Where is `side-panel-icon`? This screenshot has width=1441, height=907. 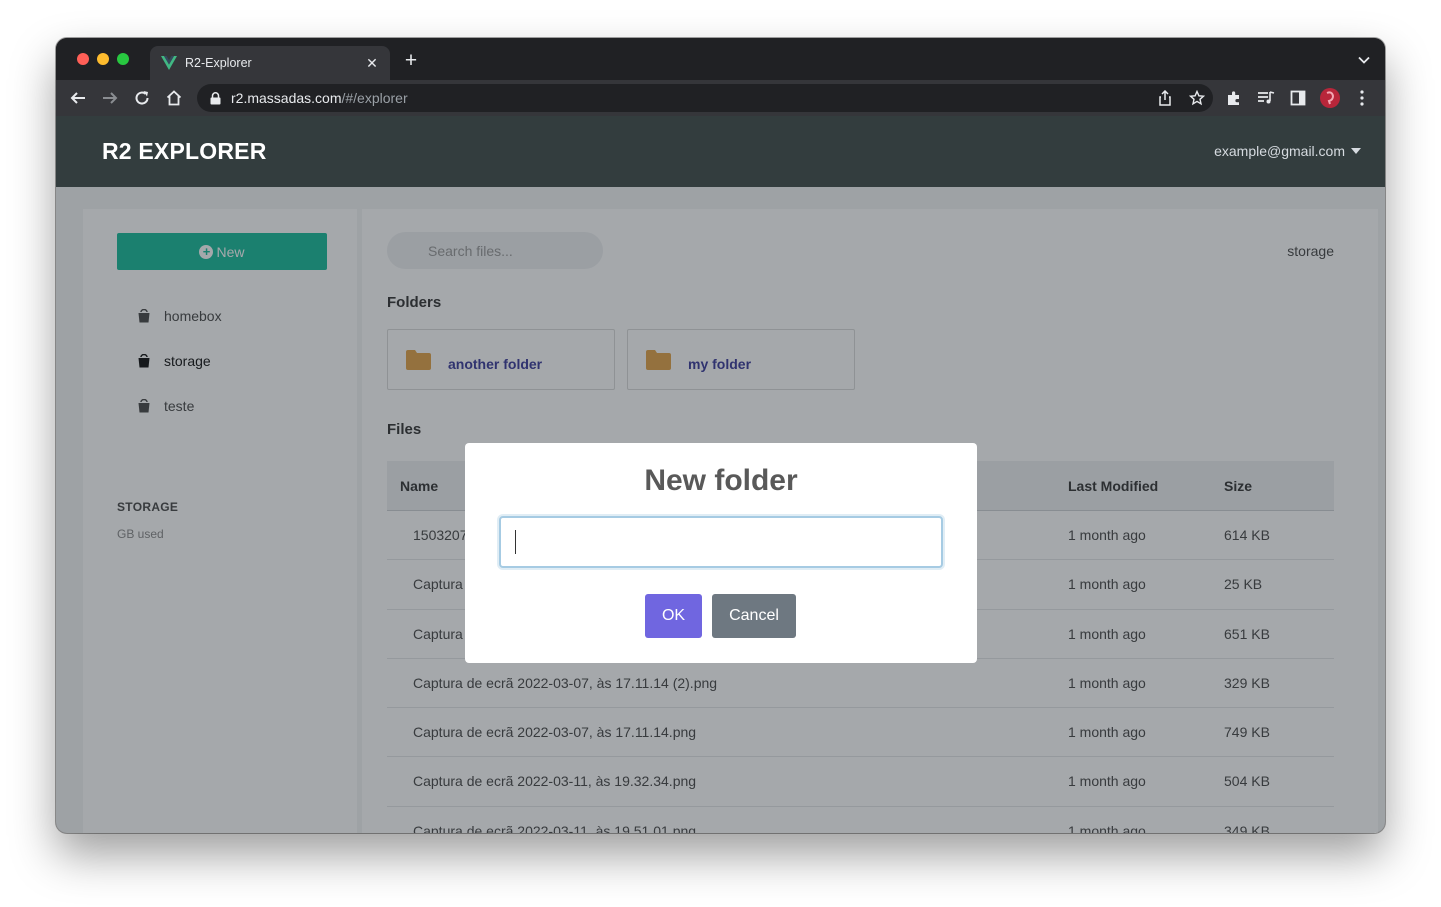 side-panel-icon is located at coordinates (1298, 98).